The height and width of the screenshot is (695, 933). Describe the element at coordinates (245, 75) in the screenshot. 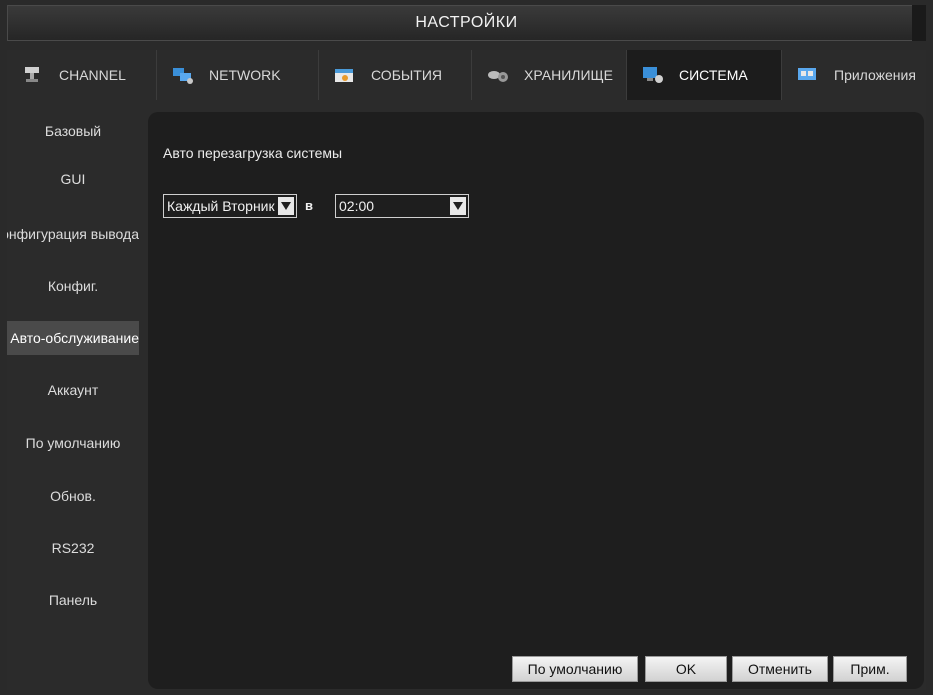

I see `tab-label: NETWORK` at that location.